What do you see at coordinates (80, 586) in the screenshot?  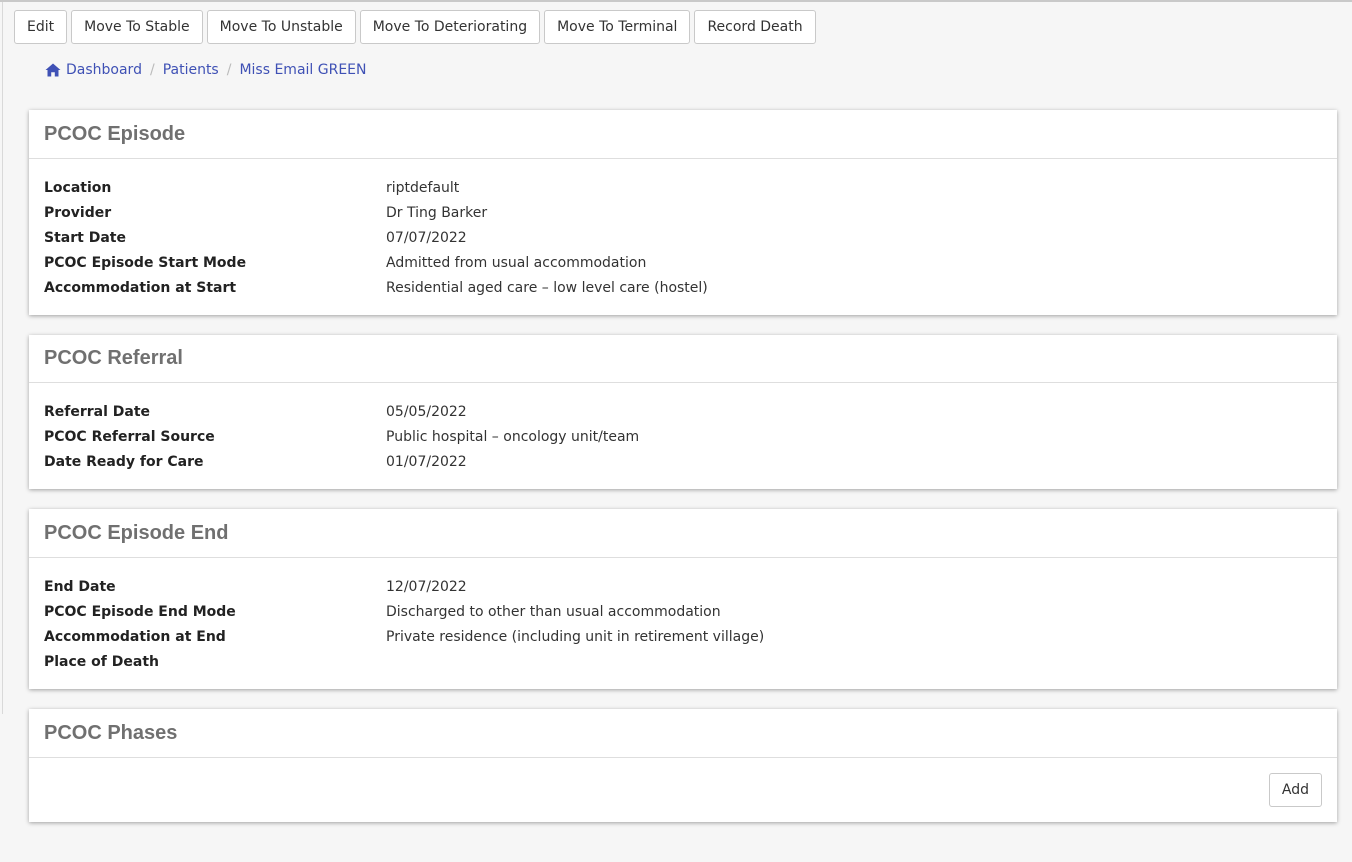 I see `field-label: End Date` at bounding box center [80, 586].